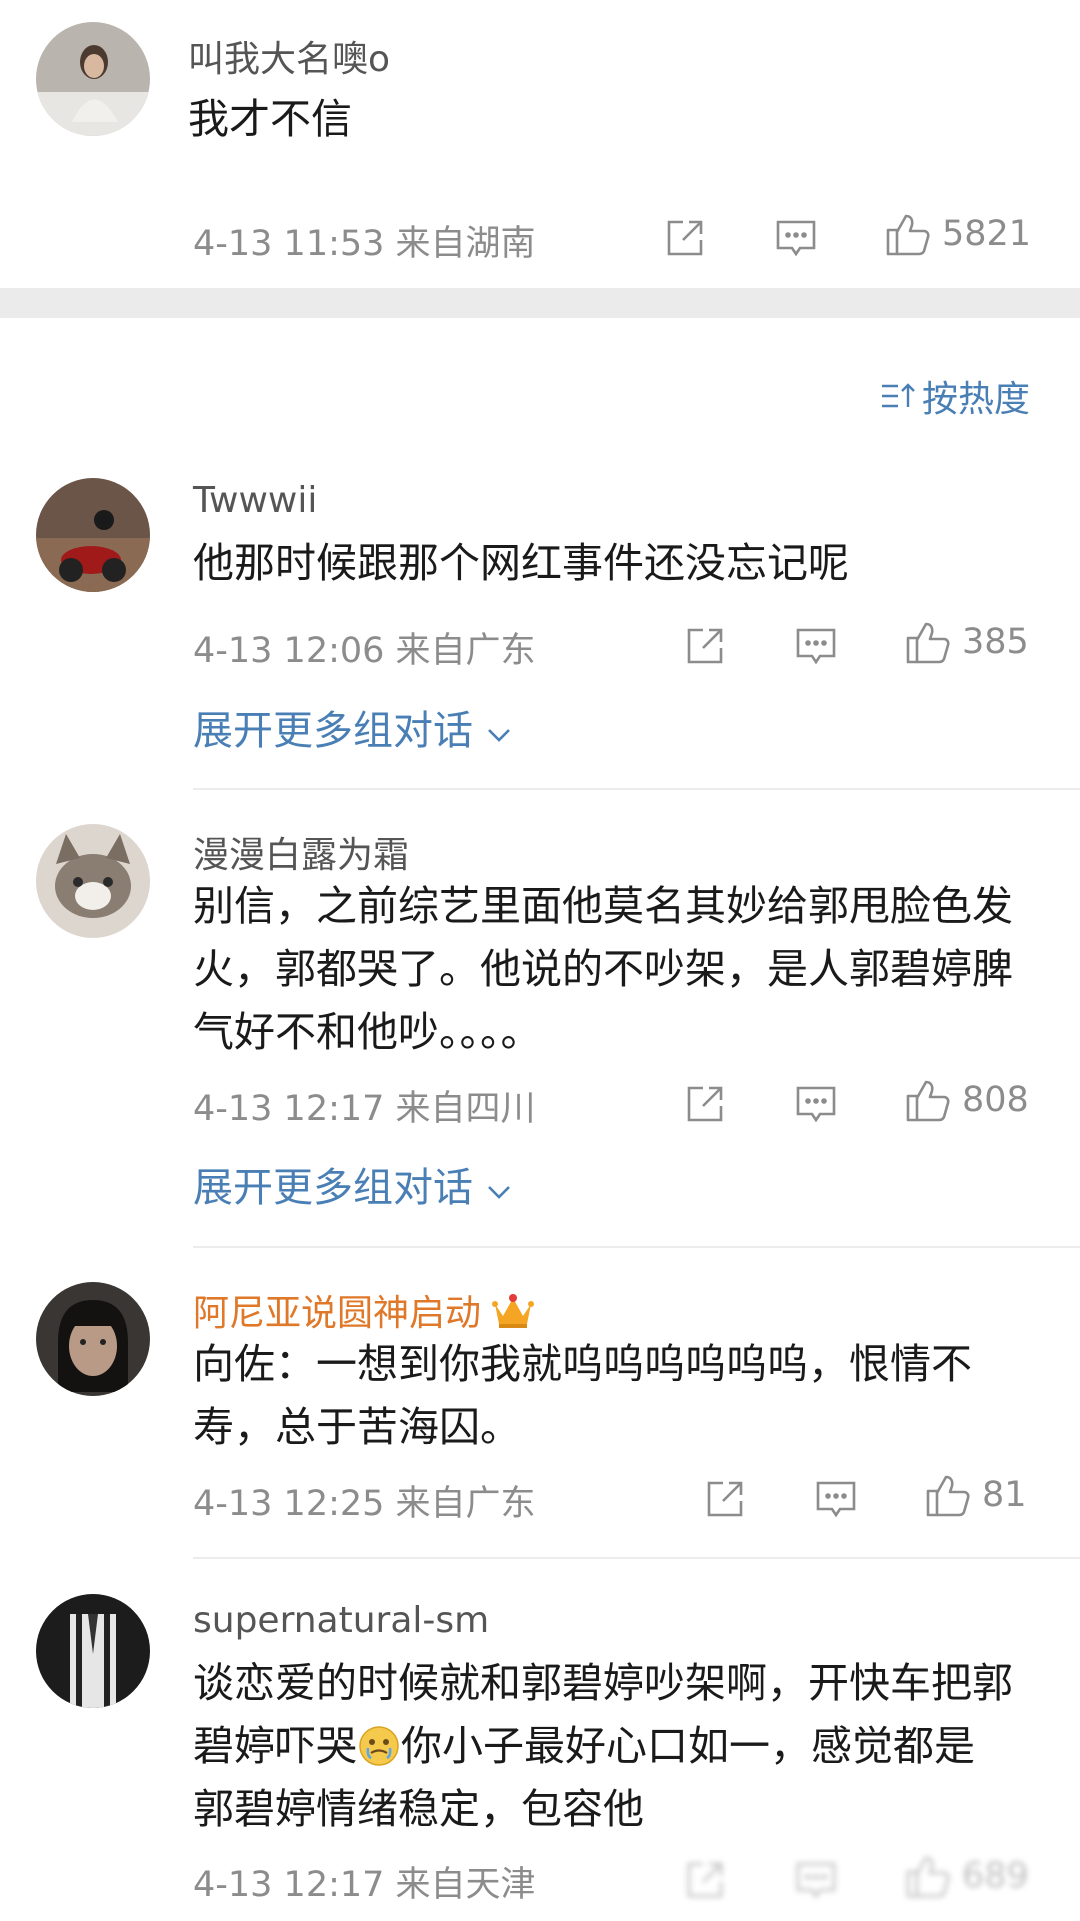 This screenshot has height=1921, width=1080. I want to click on section-divider, so click(540, 303).